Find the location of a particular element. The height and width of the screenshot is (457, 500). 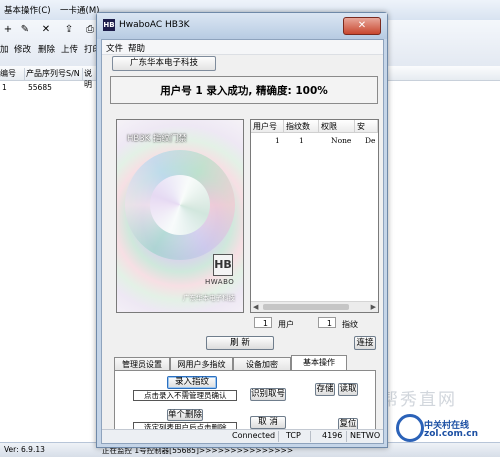

menu-help: 帮助 is located at coordinates (136, 48).